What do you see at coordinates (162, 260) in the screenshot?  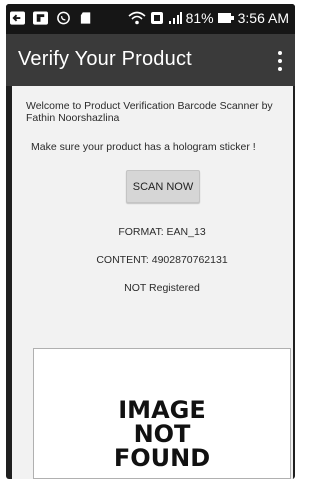 I see `content-text: CONTENT: 4902870762131` at bounding box center [162, 260].